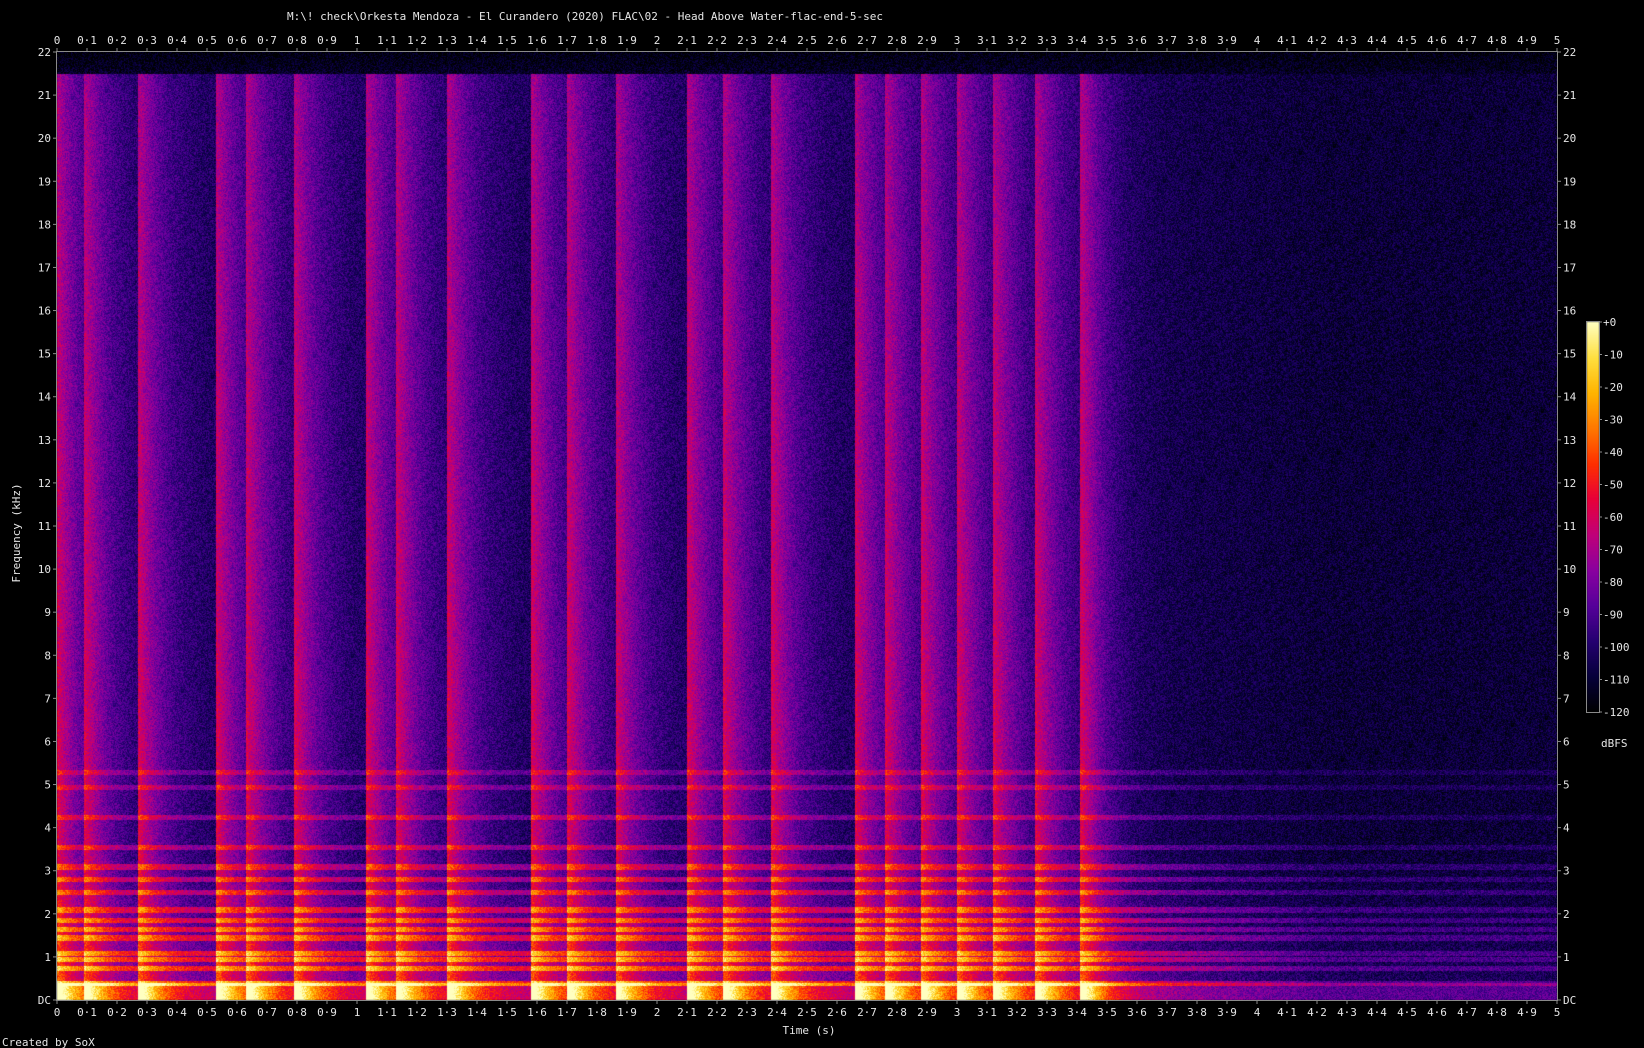 The height and width of the screenshot is (1048, 1644). What do you see at coordinates (867, 40) in the screenshot?
I see `x-tick-label-top: 2·7` at bounding box center [867, 40].